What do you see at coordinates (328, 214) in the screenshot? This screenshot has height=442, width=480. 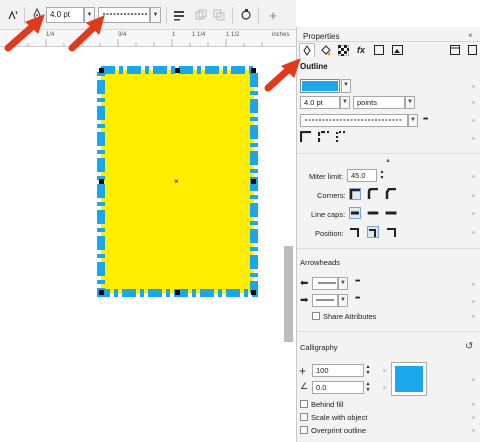 I see `line-caps-label: Line caps:` at bounding box center [328, 214].